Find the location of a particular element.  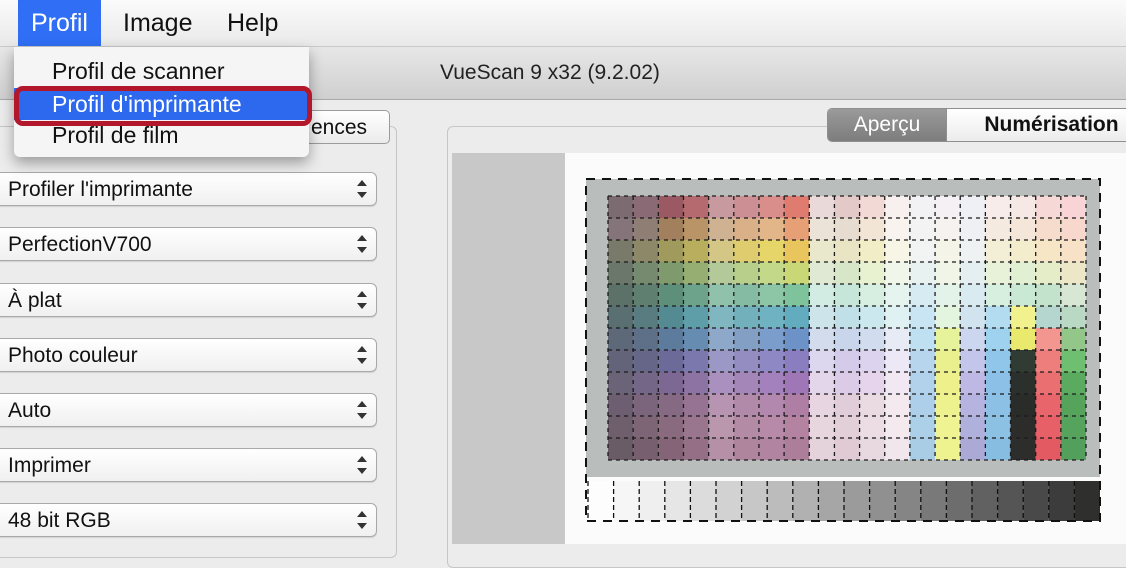

select-task: Profiler l'imprimante is located at coordinates (188, 189).